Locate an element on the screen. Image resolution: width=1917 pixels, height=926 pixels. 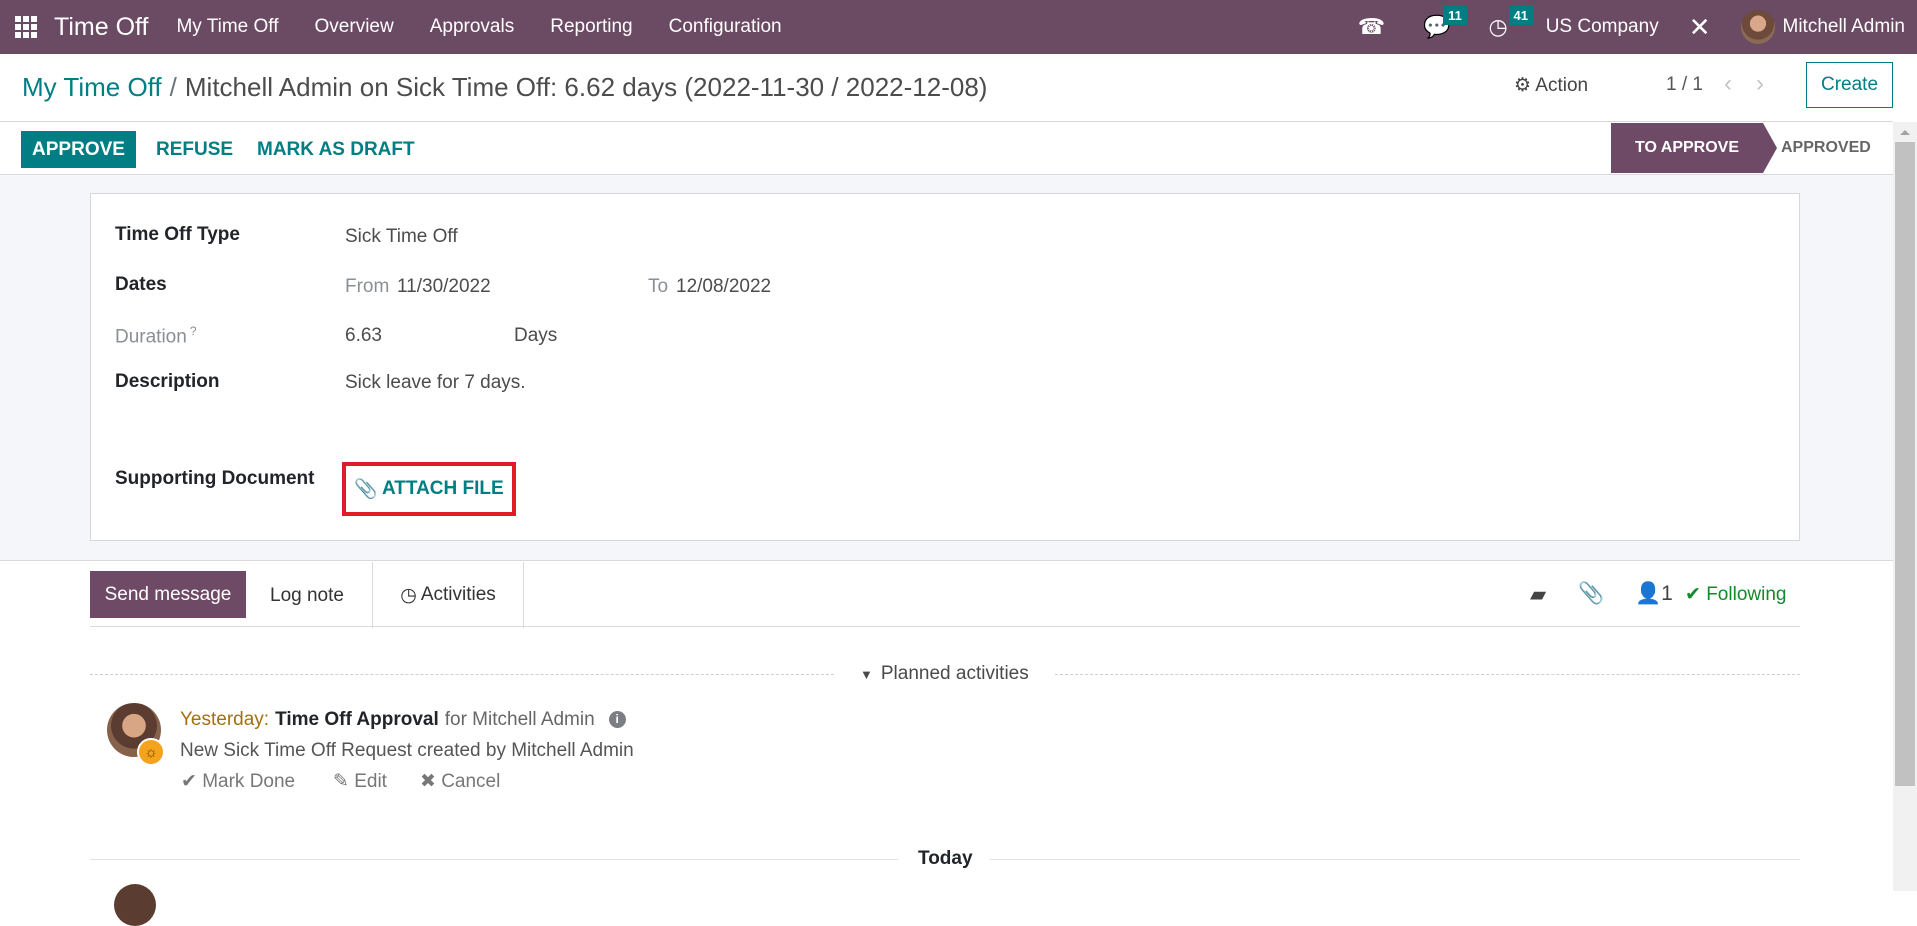
mark-as-draft-button: MARK AS DRAFT is located at coordinates (336, 150).